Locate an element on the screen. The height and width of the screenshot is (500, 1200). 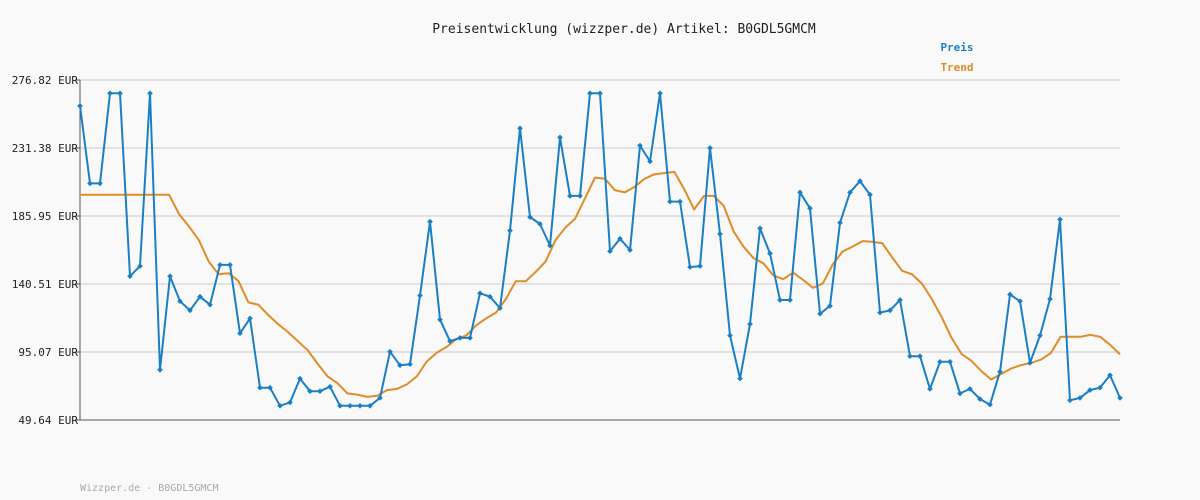
y-tick-label: 140.51 EUR is located at coordinates (45, 284).